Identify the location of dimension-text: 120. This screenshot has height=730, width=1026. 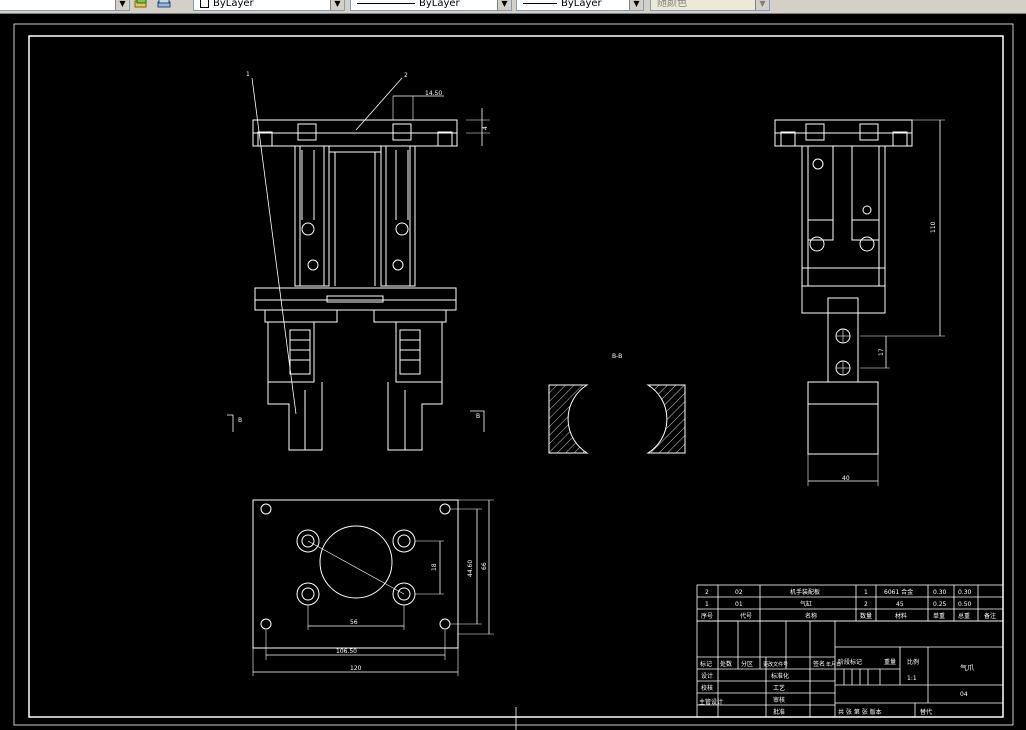
(356, 668).